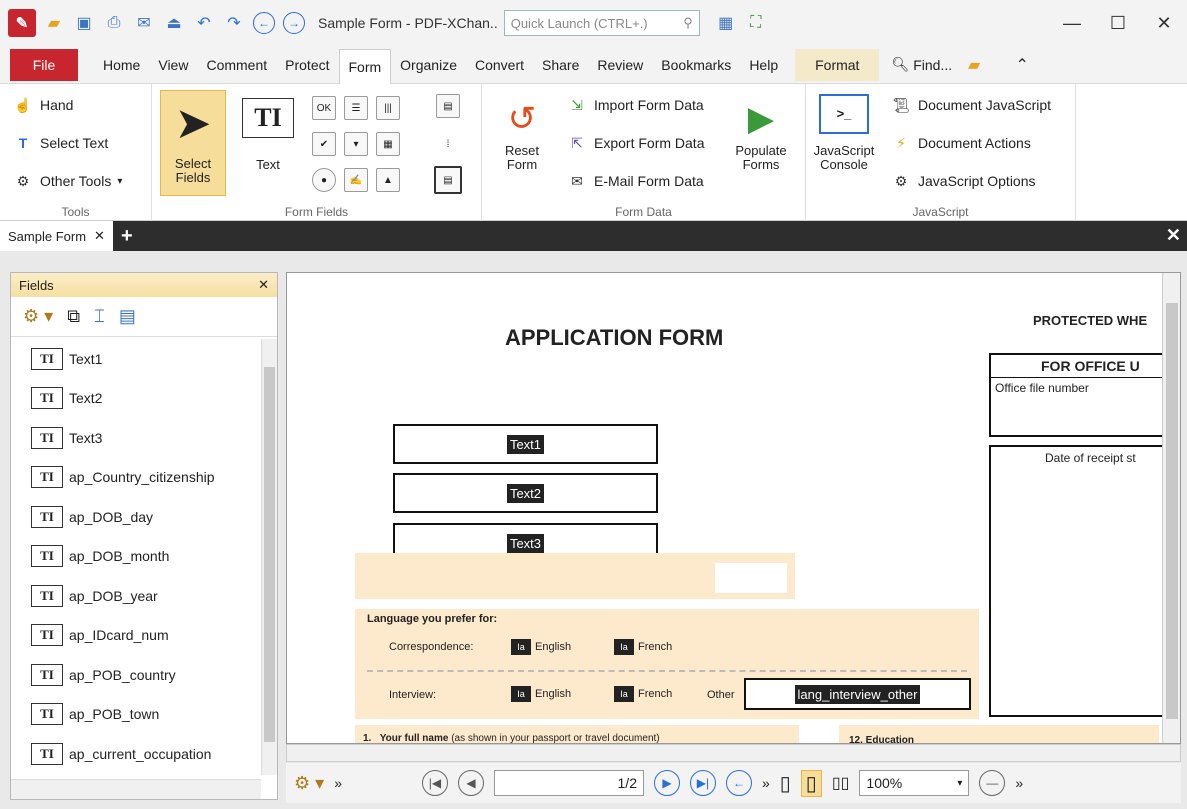  Describe the element at coordinates (560, 65) in the screenshot. I see `tab-share: Share` at that location.